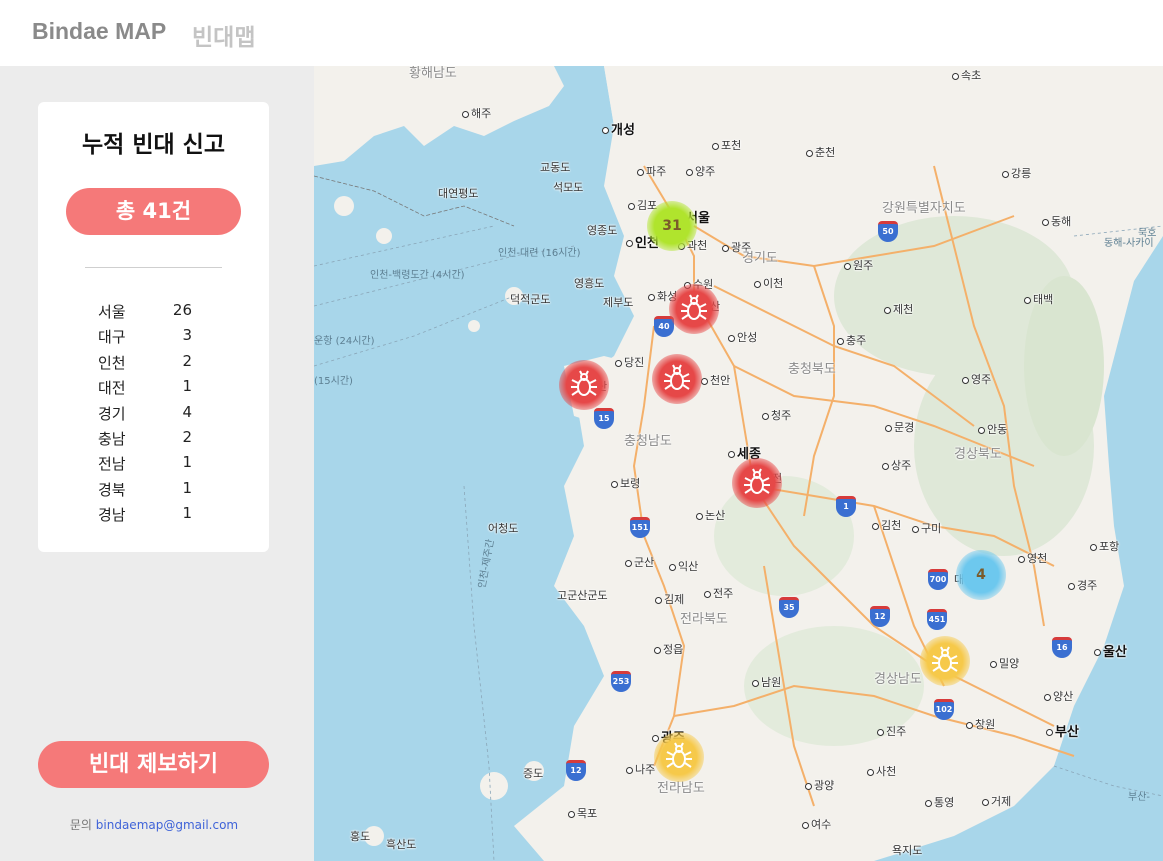 The image size is (1163, 861). I want to click on report-cluster-marker: 4, so click(981, 575).